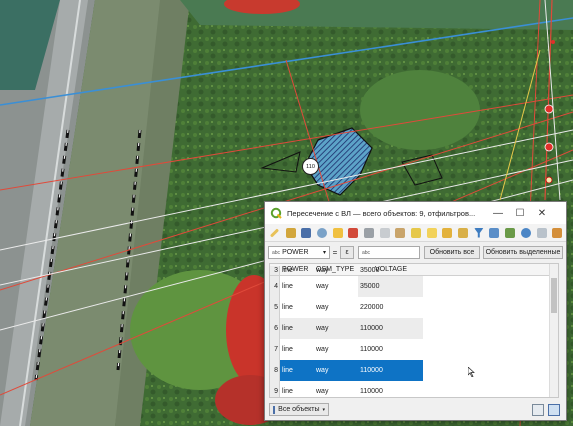 The width and height of the screenshot is (573, 426). Describe the element at coordinates (275, 389) in the screenshot. I see `row-number: 9` at that location.